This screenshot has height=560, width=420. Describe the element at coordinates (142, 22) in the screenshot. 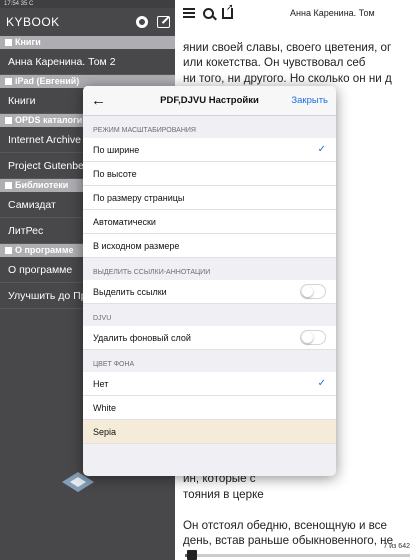

I see `gear-icon` at that location.